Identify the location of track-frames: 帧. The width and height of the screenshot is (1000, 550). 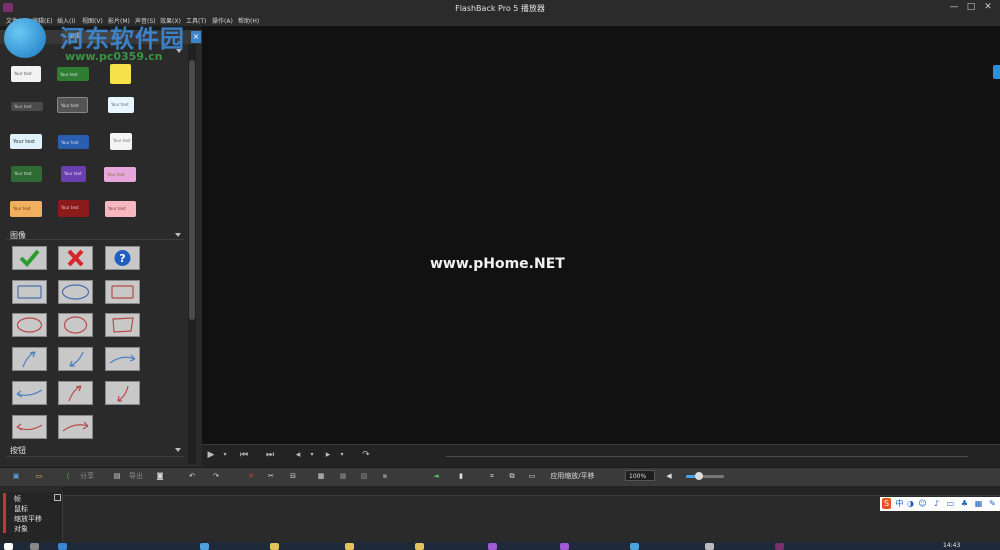
(17, 499).